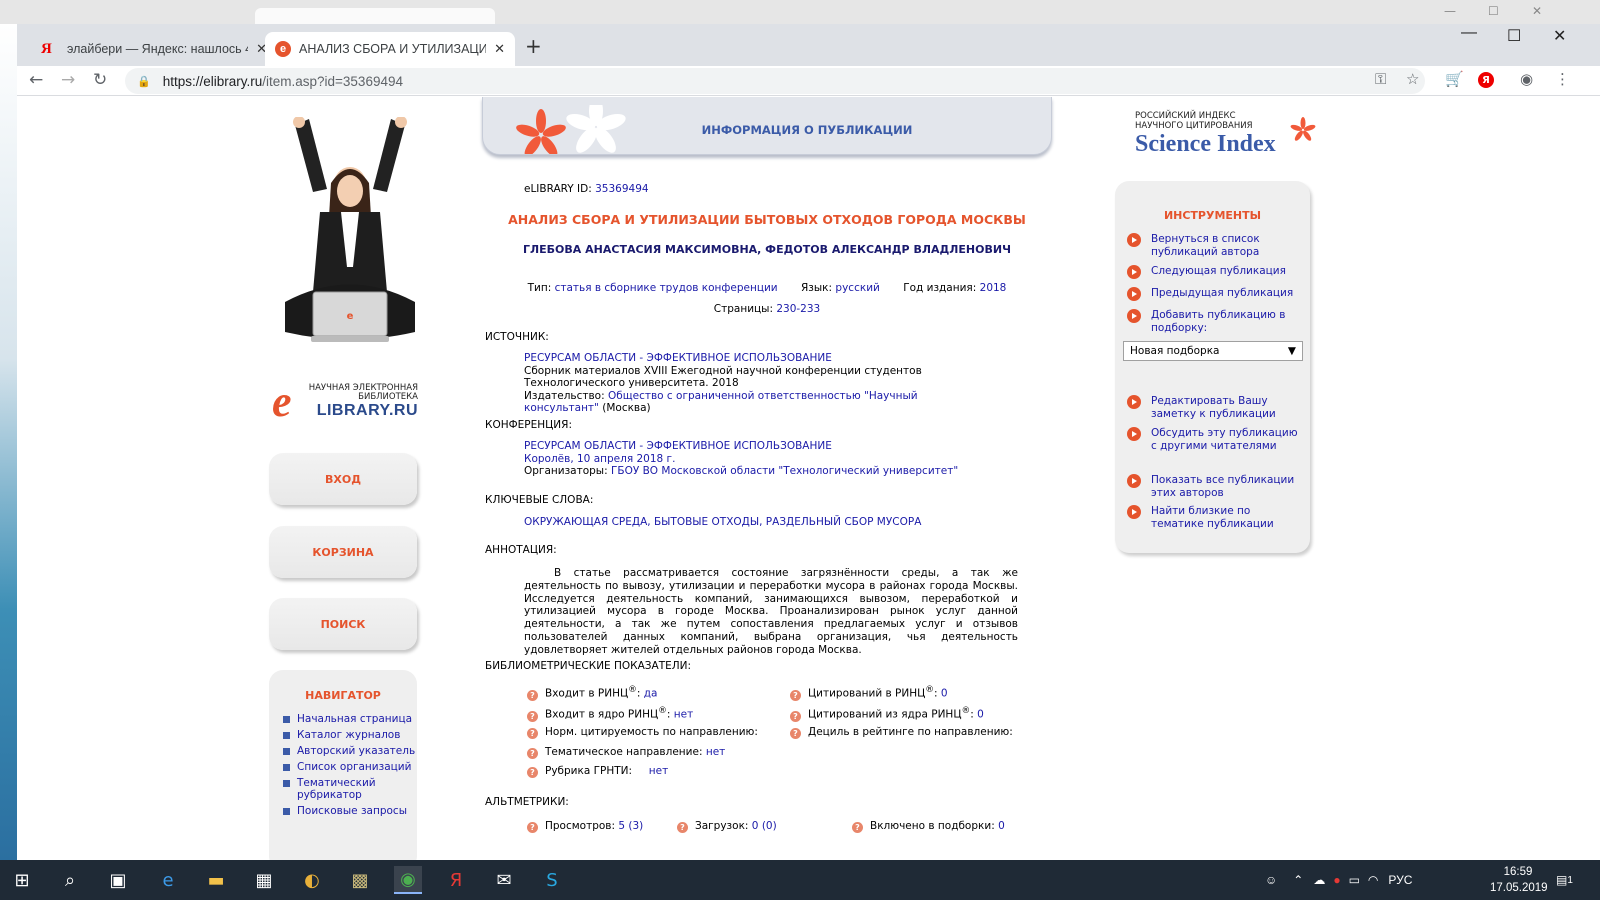 This screenshot has width=1600, height=900. Describe the element at coordinates (1564, 880) in the screenshot. I see `notifications-button: ▤ 1` at that location.